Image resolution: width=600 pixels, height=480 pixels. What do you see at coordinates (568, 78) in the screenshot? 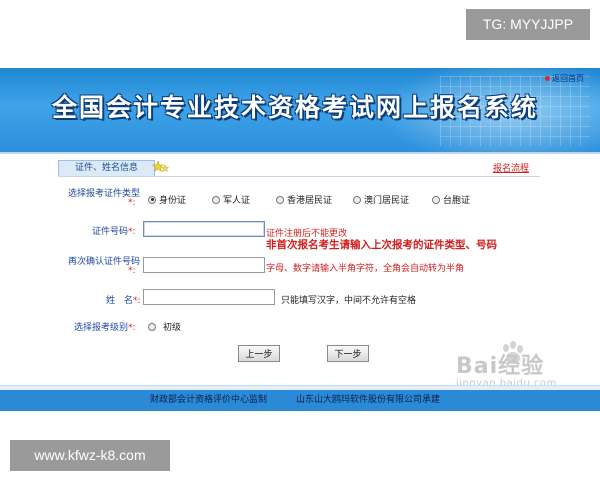
I see `back-home-label: 返回首页` at bounding box center [568, 78].